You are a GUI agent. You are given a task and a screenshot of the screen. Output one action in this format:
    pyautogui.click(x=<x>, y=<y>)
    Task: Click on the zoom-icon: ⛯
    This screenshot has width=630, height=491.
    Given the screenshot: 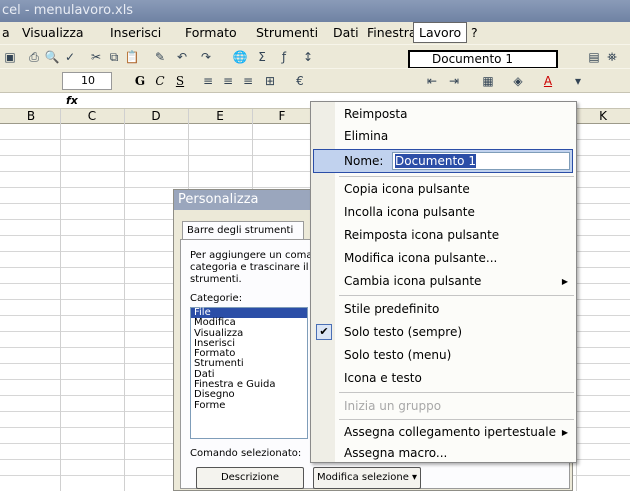 What is the action you would take?
    pyautogui.click(x=612, y=57)
    